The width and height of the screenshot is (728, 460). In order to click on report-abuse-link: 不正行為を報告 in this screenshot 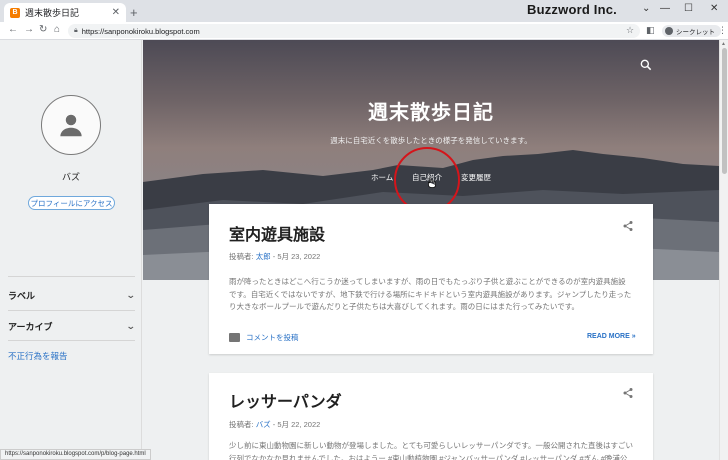, I will do `click(38, 356)`.